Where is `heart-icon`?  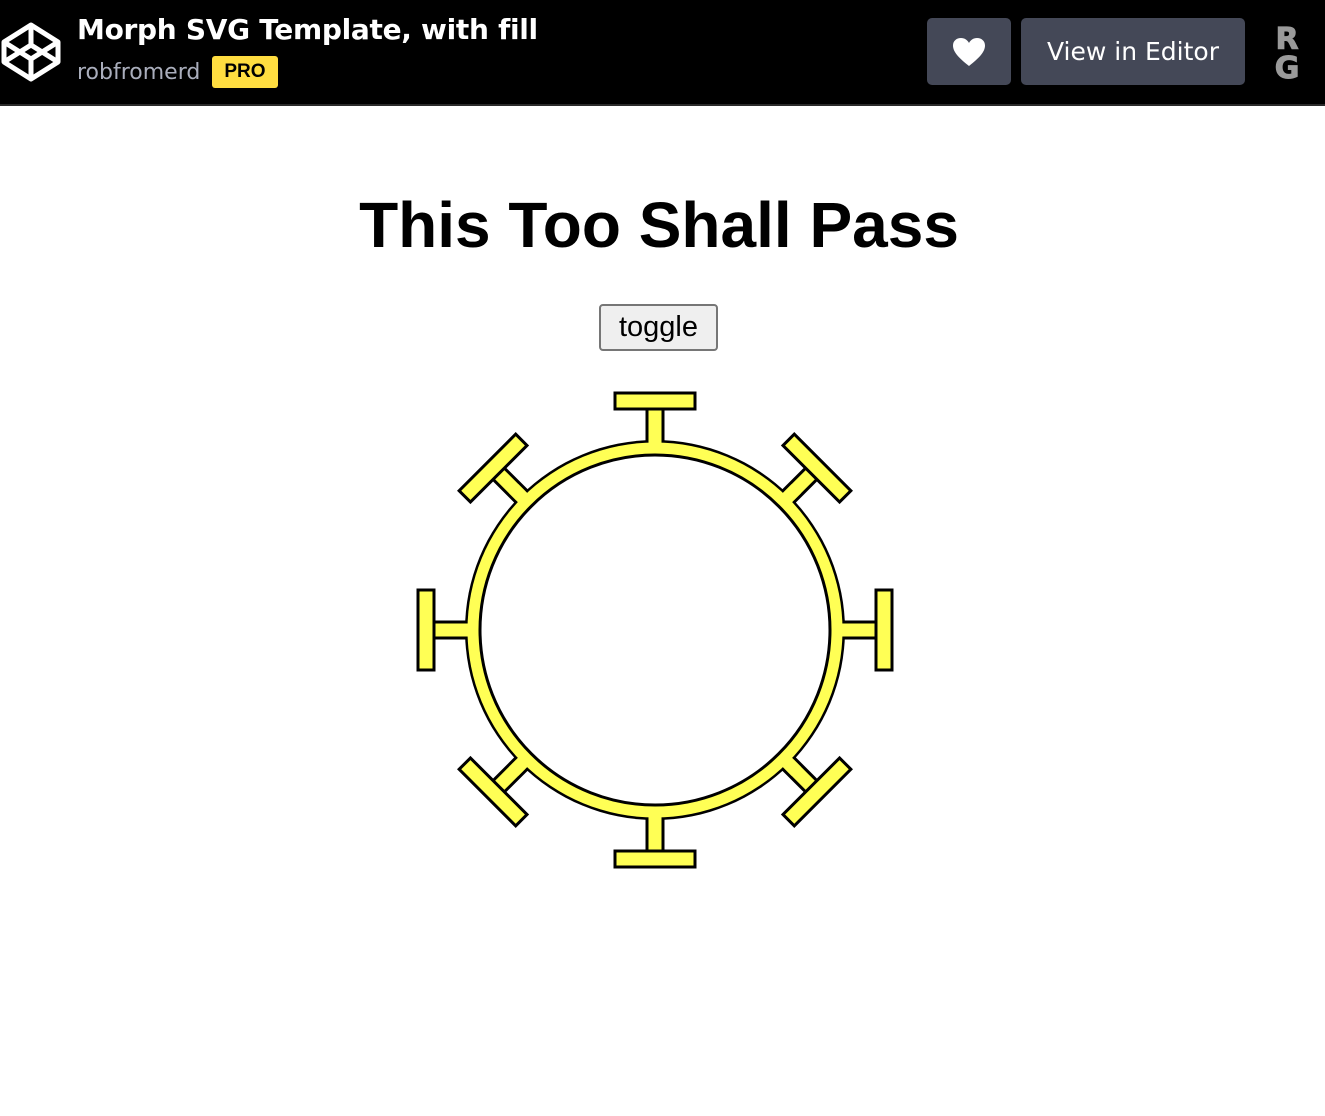
heart-icon is located at coordinates (969, 51).